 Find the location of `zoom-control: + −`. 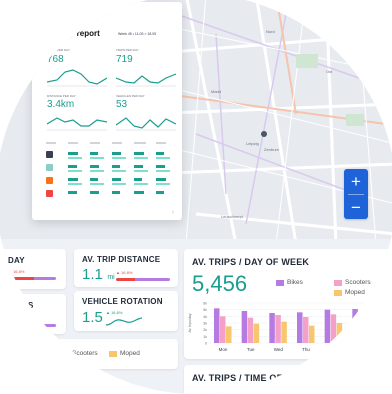

zoom-control: + − is located at coordinates (356, 194).